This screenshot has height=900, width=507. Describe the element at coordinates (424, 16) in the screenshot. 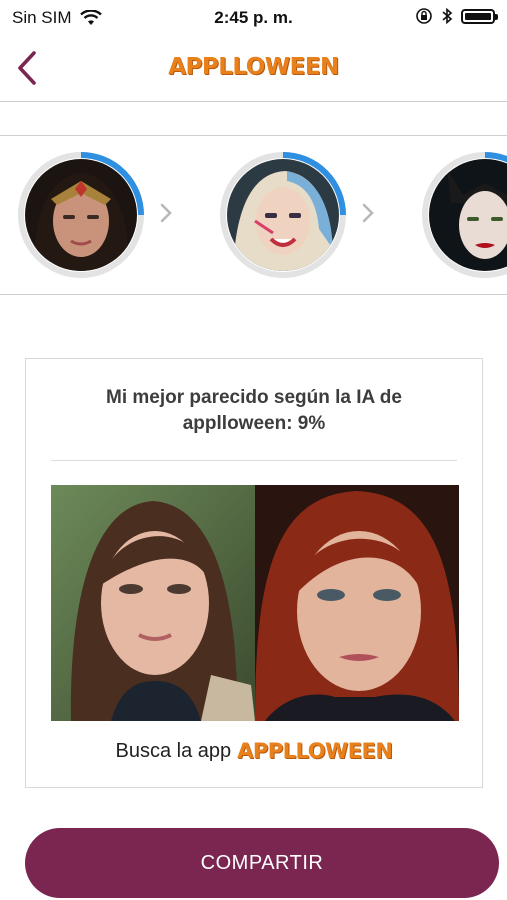

I see `orientation-lock-icon` at that location.